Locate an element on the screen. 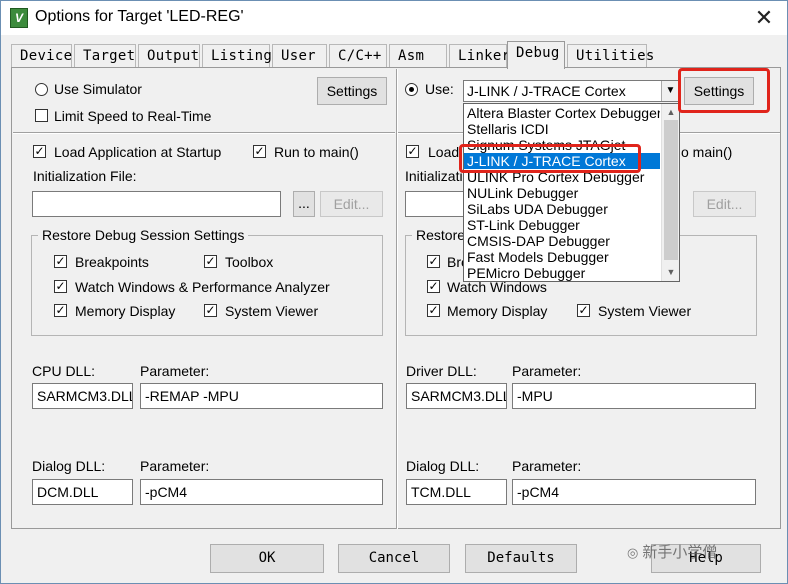 This screenshot has height=584, width=788. tab-cc: C/C++ is located at coordinates (358, 56).